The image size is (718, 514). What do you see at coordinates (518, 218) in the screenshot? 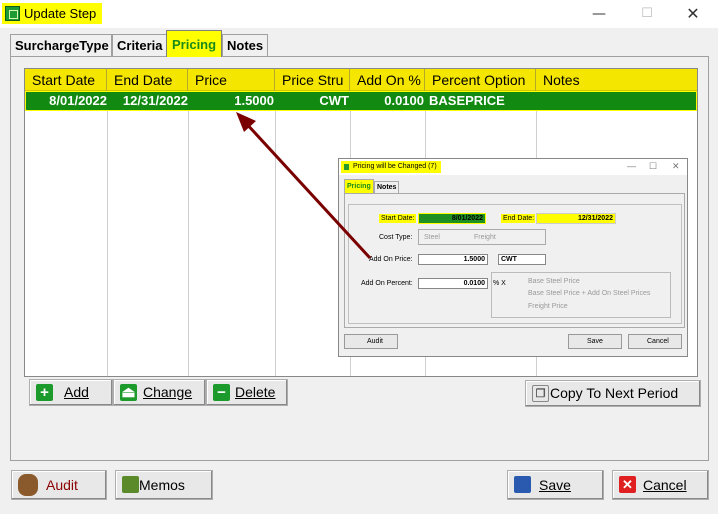
I see `mini-end-date-label: End Date:` at bounding box center [518, 218].